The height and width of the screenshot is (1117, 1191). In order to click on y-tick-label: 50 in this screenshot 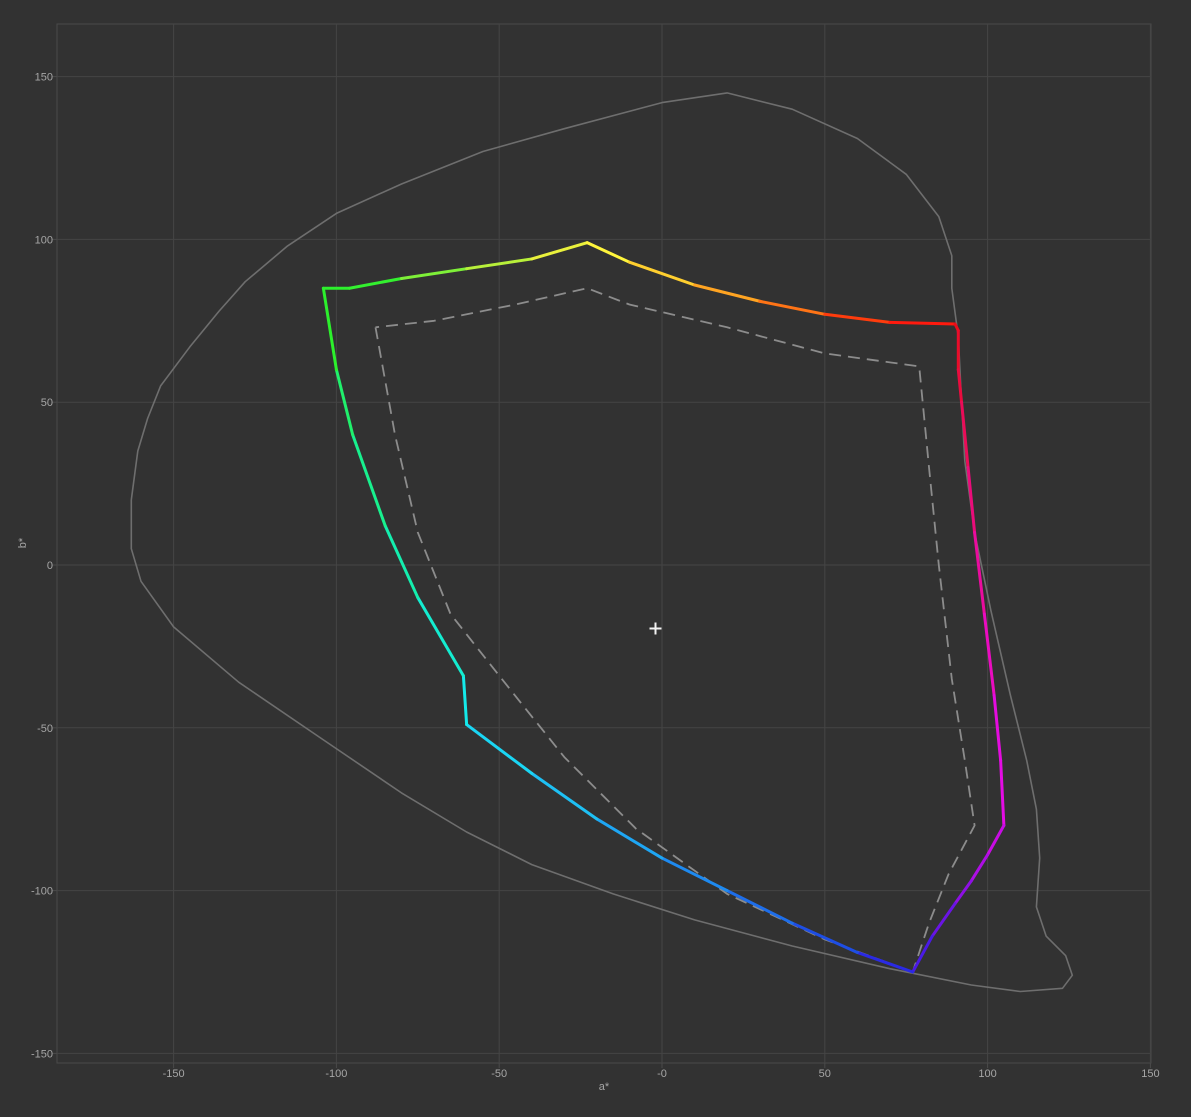, I will do `click(47, 403)`.